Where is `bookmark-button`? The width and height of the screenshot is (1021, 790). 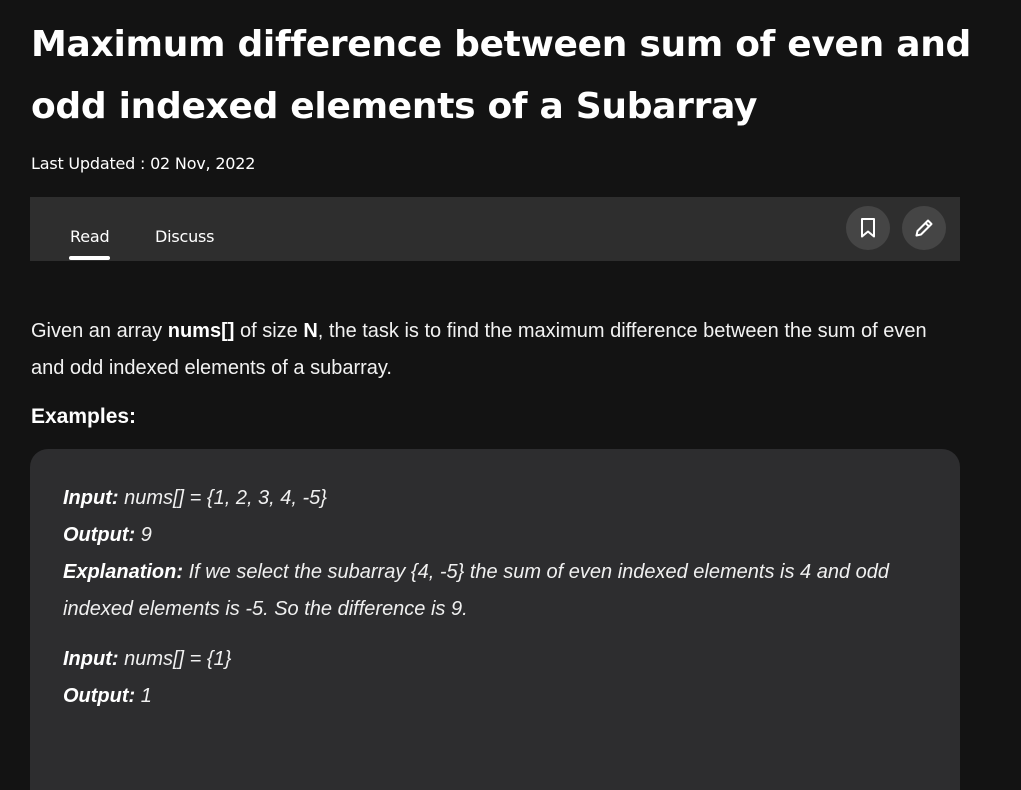 bookmark-button is located at coordinates (868, 228).